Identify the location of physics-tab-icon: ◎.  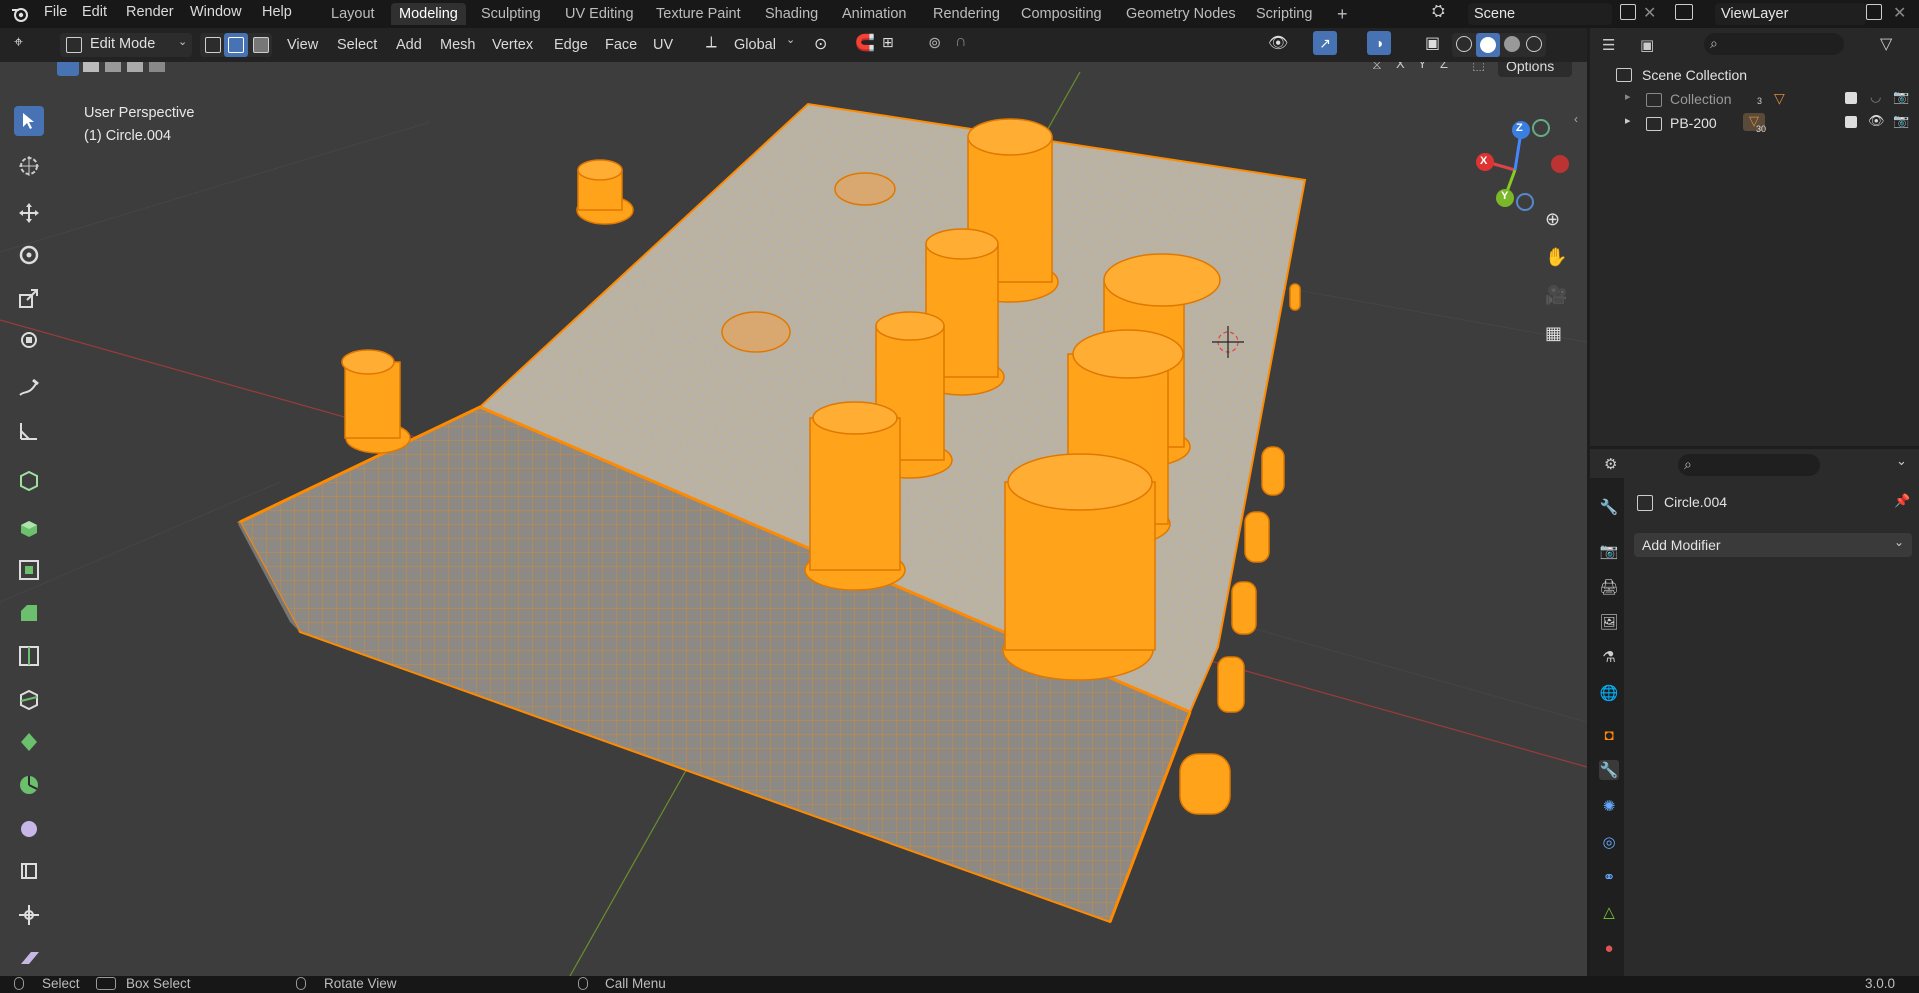
(1609, 842).